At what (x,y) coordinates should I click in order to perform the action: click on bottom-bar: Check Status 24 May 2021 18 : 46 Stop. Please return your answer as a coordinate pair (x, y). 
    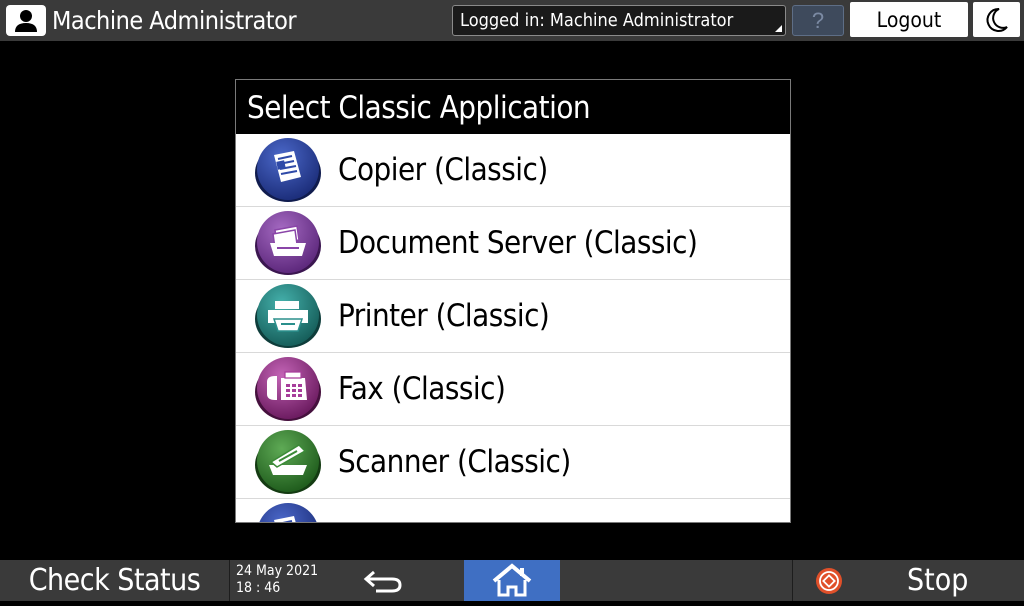
    Looking at the image, I should click on (512, 580).